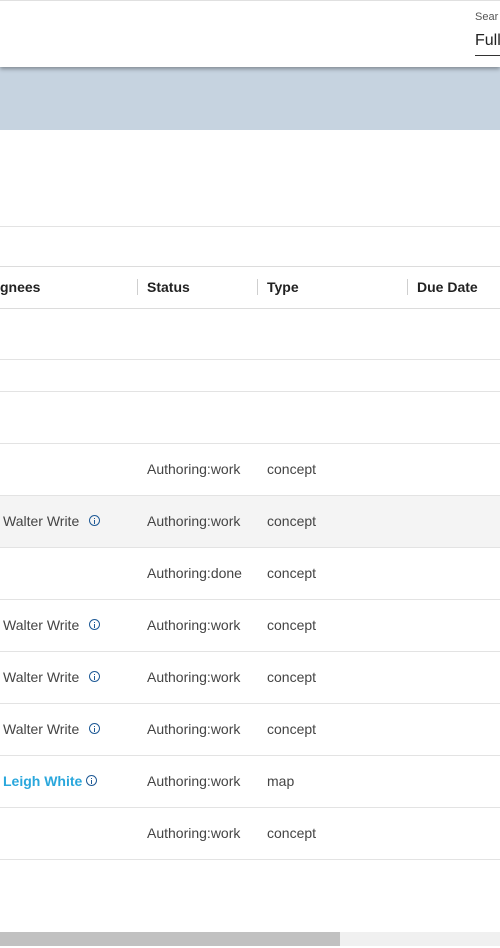 This screenshot has width=500, height=948. What do you see at coordinates (281, 781) in the screenshot?
I see `type-cell: map` at bounding box center [281, 781].